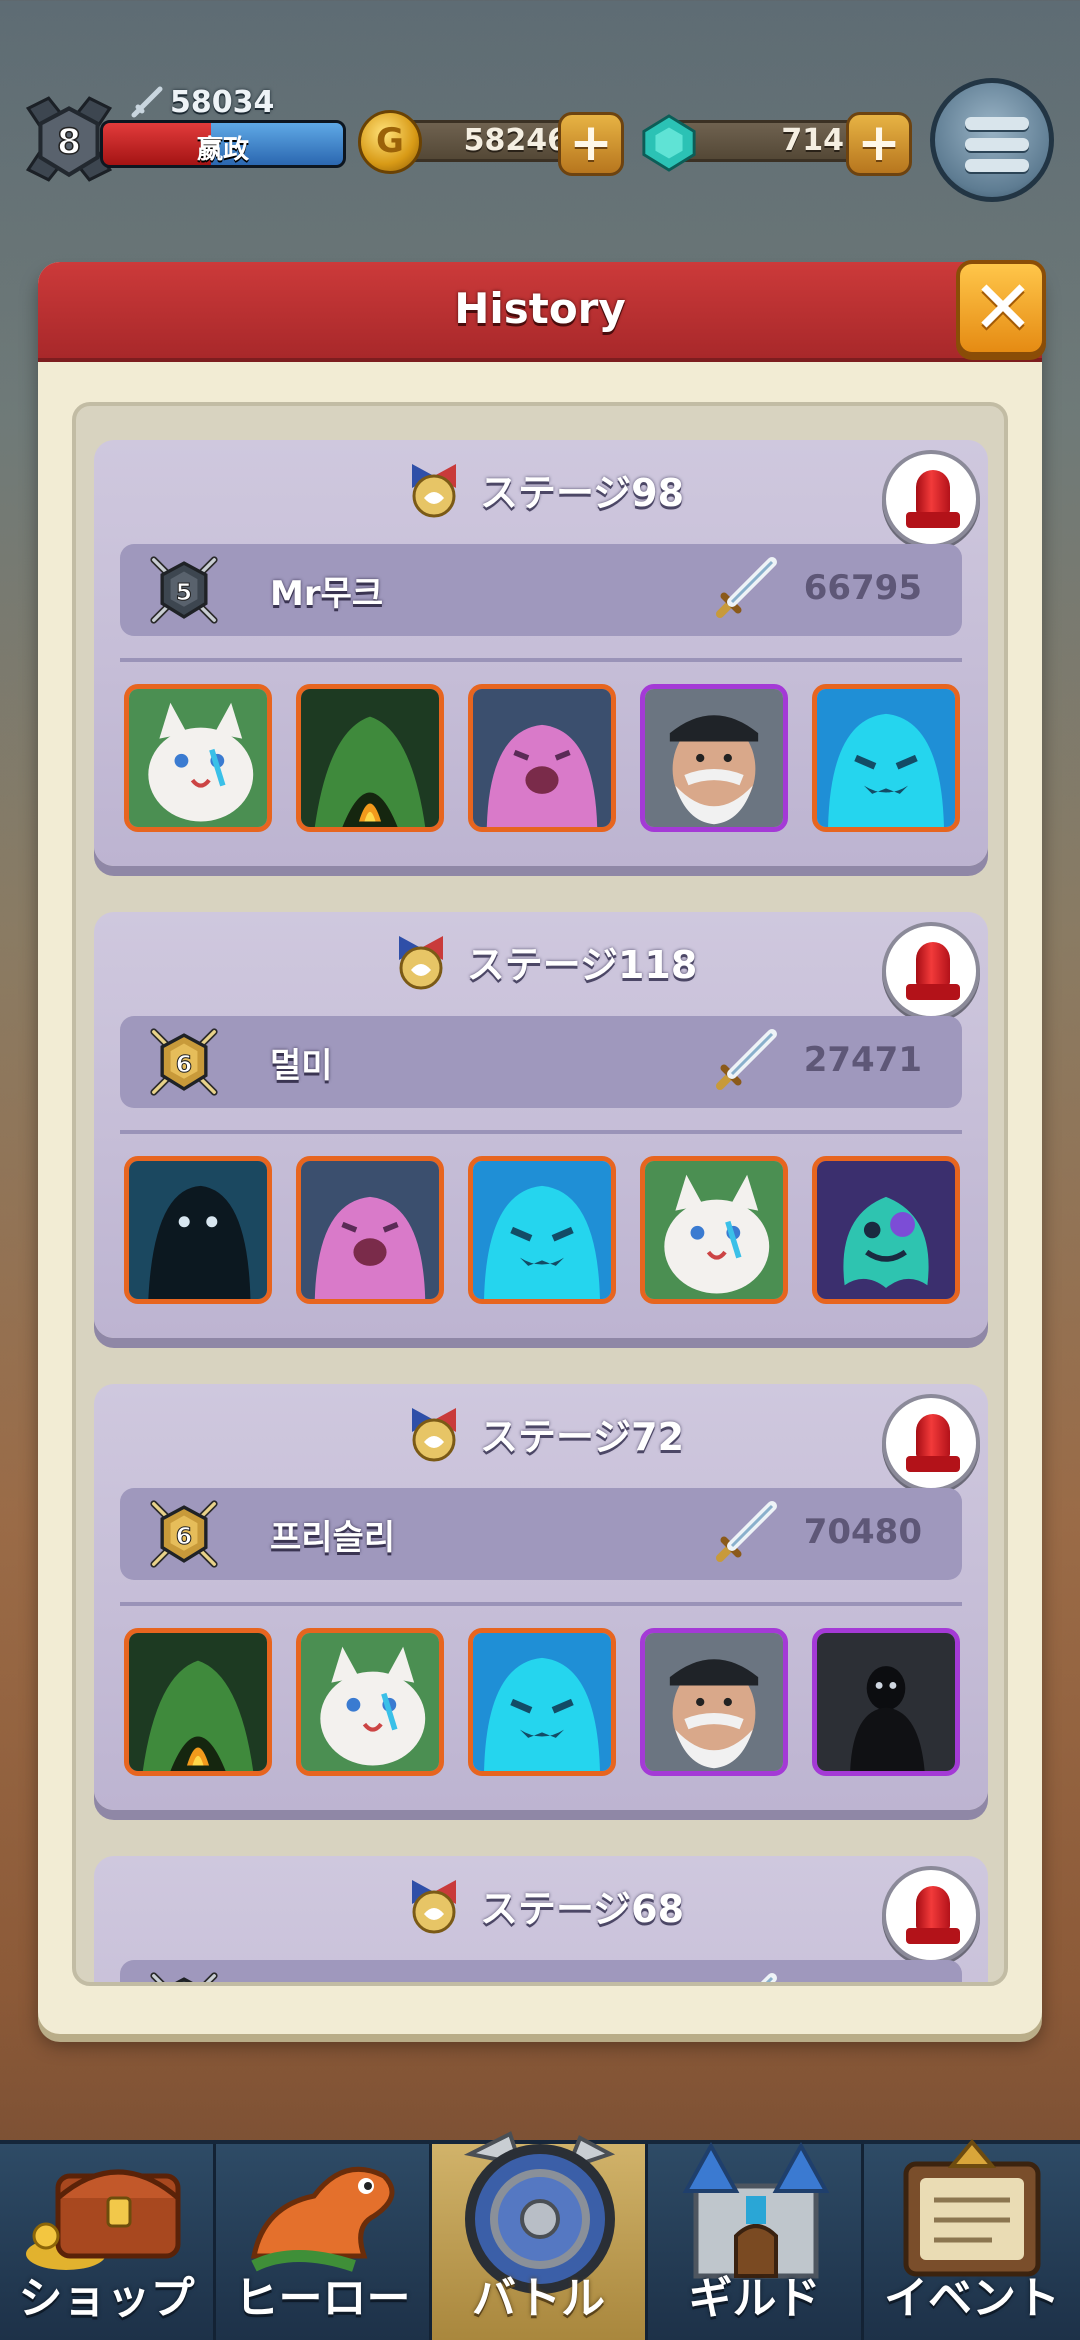  I want to click on add-gold-button: +, so click(591, 144).